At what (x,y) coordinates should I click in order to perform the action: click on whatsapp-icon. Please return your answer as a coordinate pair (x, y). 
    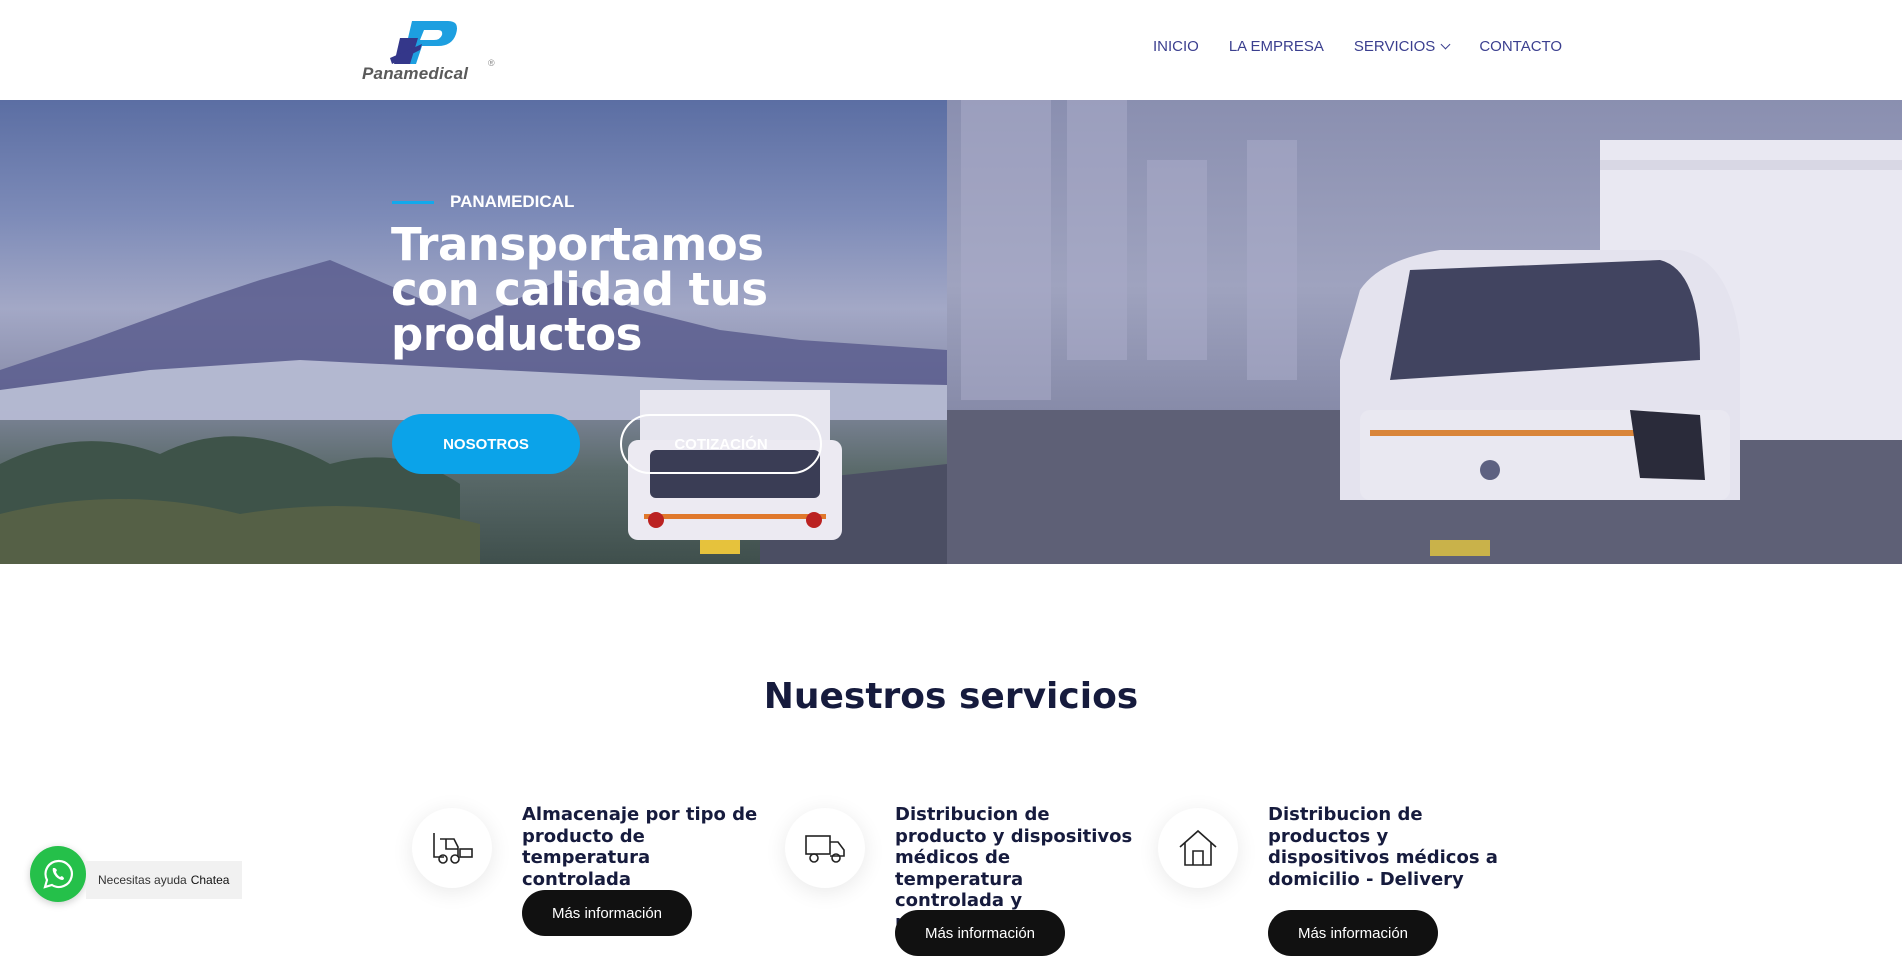
    Looking at the image, I should click on (58, 874).